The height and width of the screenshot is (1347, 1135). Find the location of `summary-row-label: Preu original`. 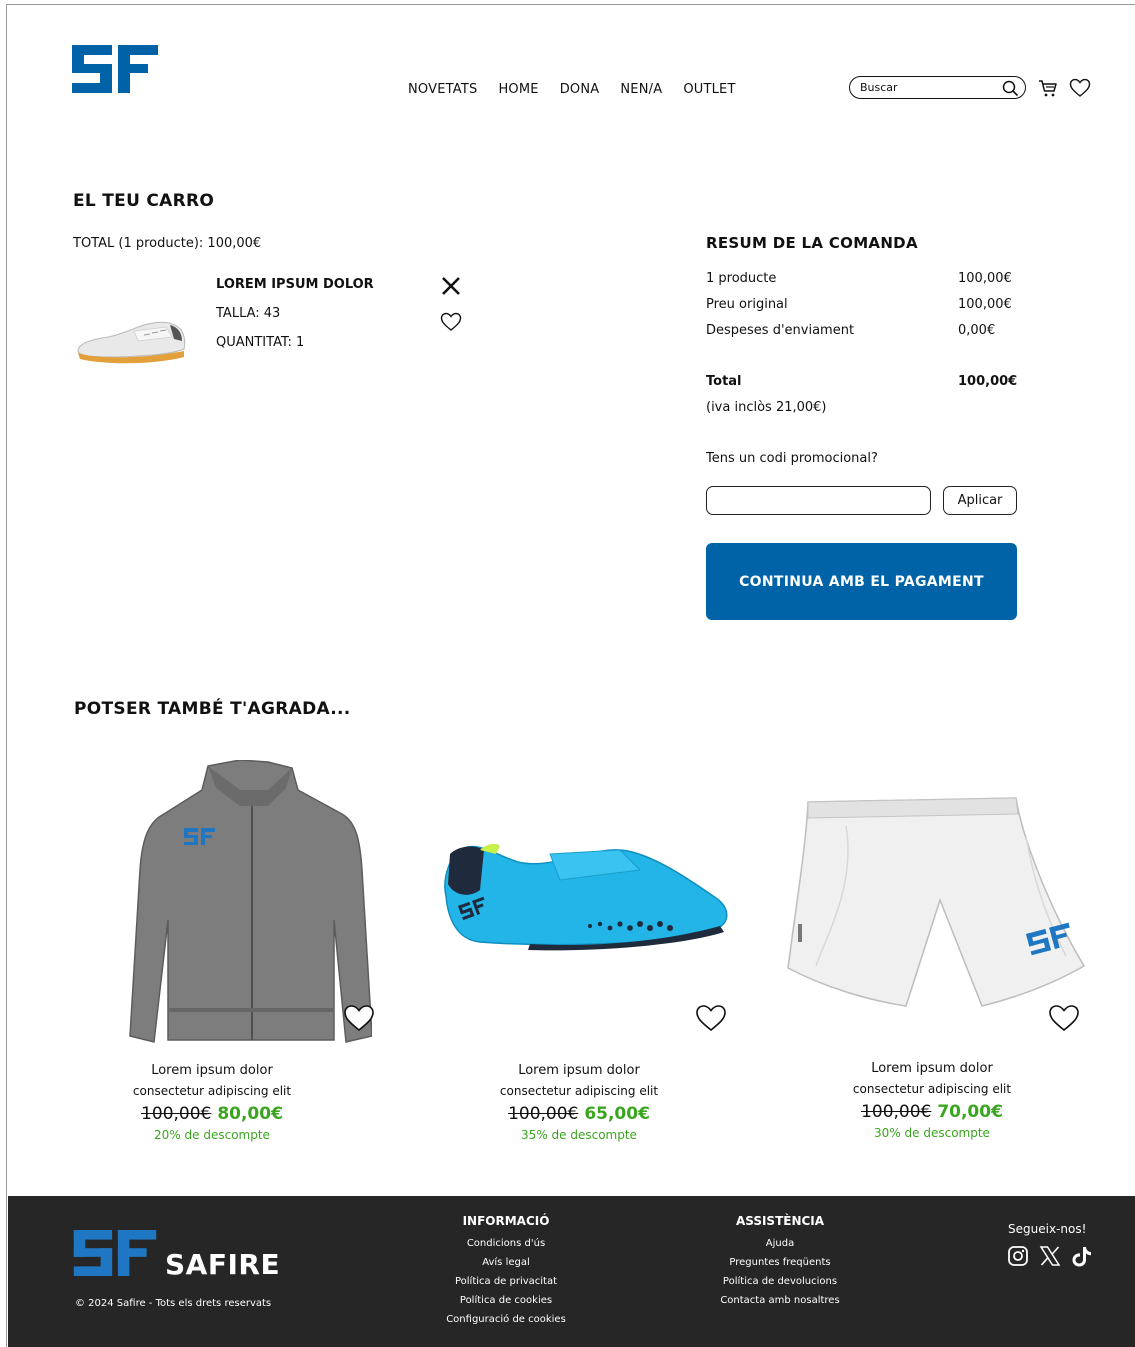

summary-row-label: Preu original is located at coordinates (747, 304).